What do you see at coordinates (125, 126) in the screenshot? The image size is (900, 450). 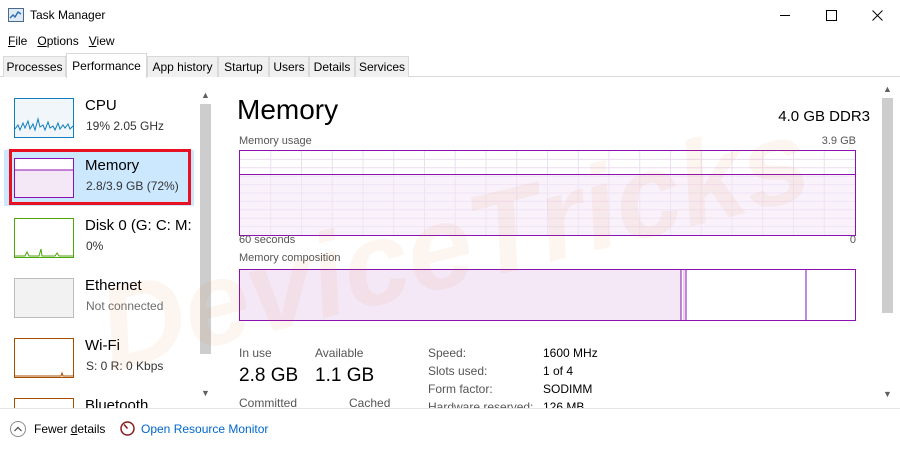 I see `sidebar-item-value: 19% 2.05 GHz` at bounding box center [125, 126].